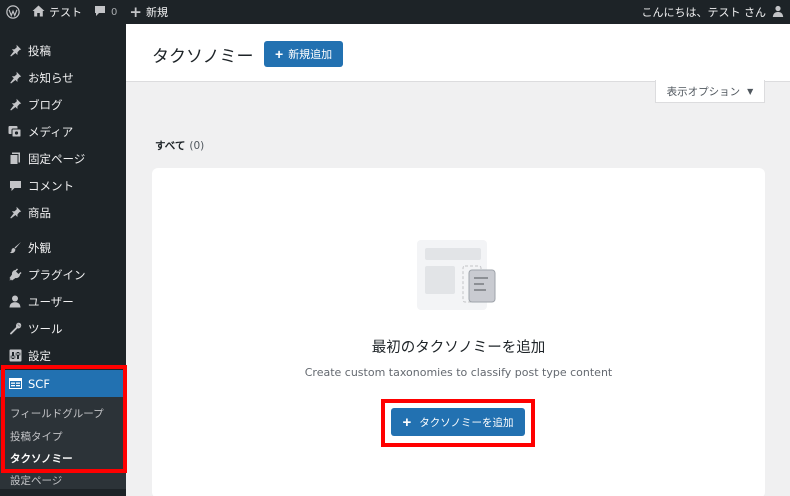 The image size is (790, 496). Describe the element at coordinates (14, 274) in the screenshot. I see `plugin-icon` at that location.